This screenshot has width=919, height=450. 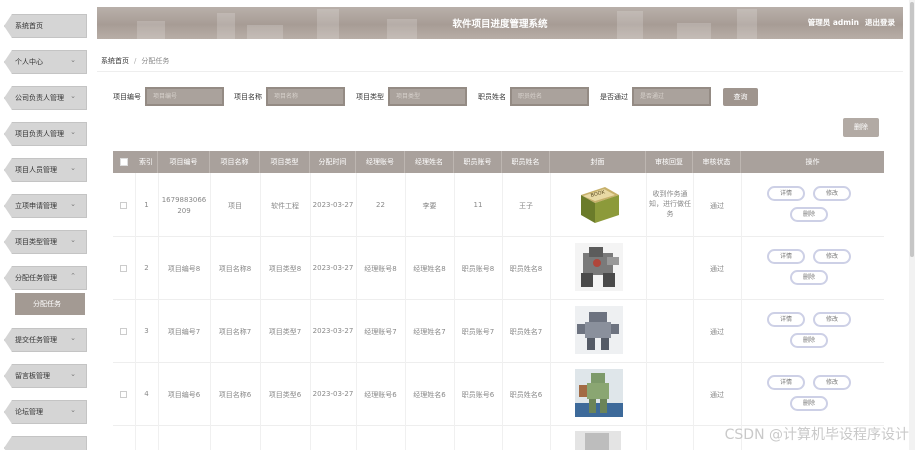 I want to click on cover-image-partial, so click(x=598, y=440).